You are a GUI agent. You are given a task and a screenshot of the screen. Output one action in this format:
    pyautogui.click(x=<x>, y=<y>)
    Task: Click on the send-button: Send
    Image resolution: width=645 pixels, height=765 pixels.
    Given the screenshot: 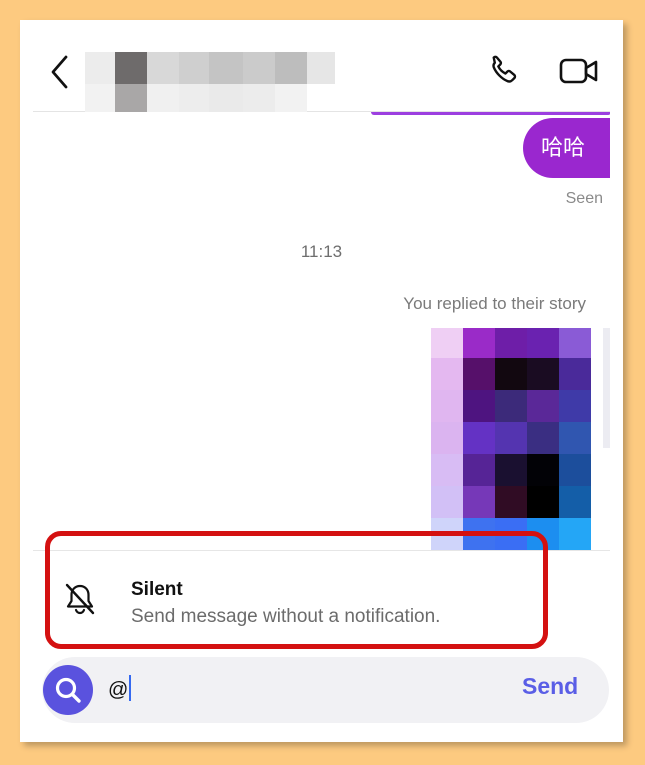 What is the action you would take?
    pyautogui.click(x=550, y=686)
    